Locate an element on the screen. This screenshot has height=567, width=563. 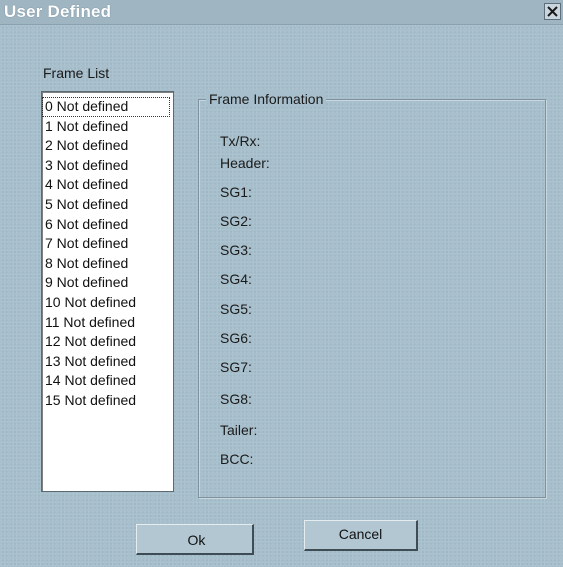
ok-button-label: Ok is located at coordinates (196, 540).